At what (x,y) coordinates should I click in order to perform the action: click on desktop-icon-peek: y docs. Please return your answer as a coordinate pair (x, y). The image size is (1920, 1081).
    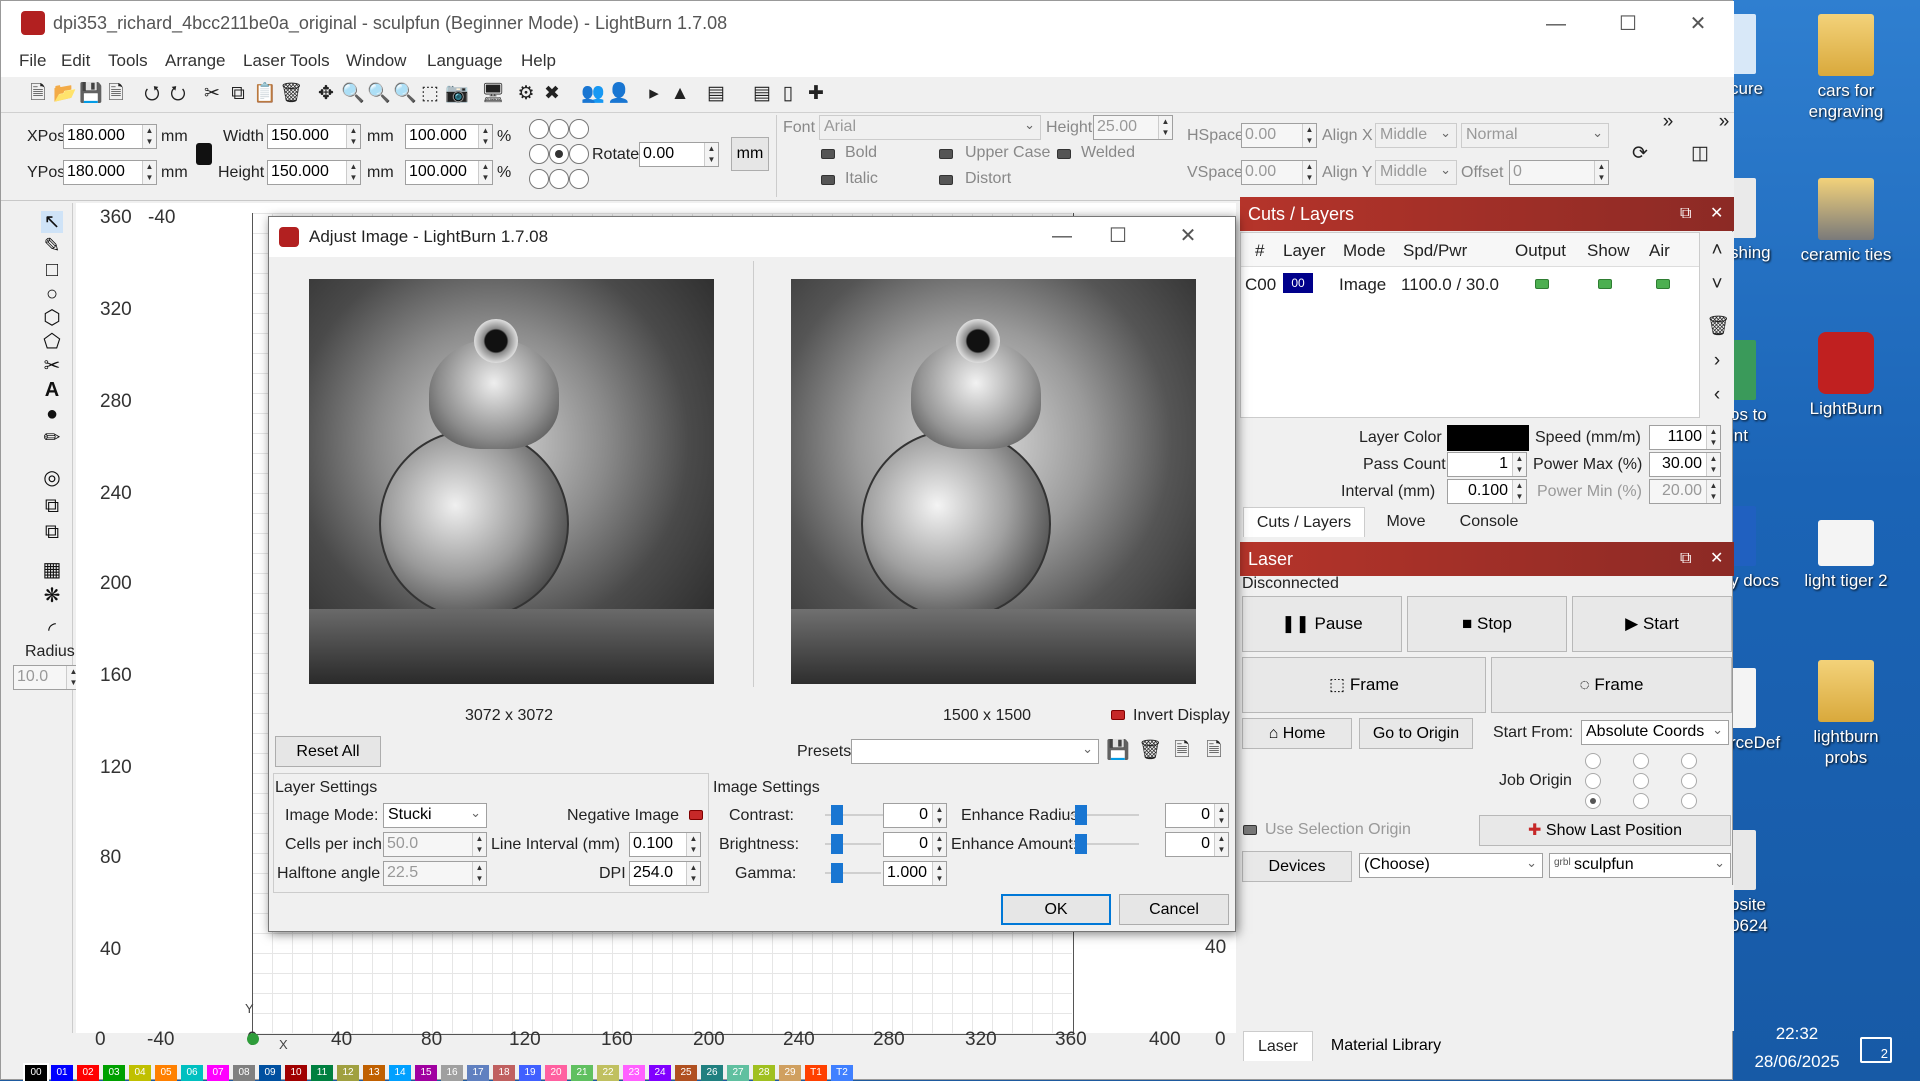
    Looking at the image, I should click on (1760, 548).